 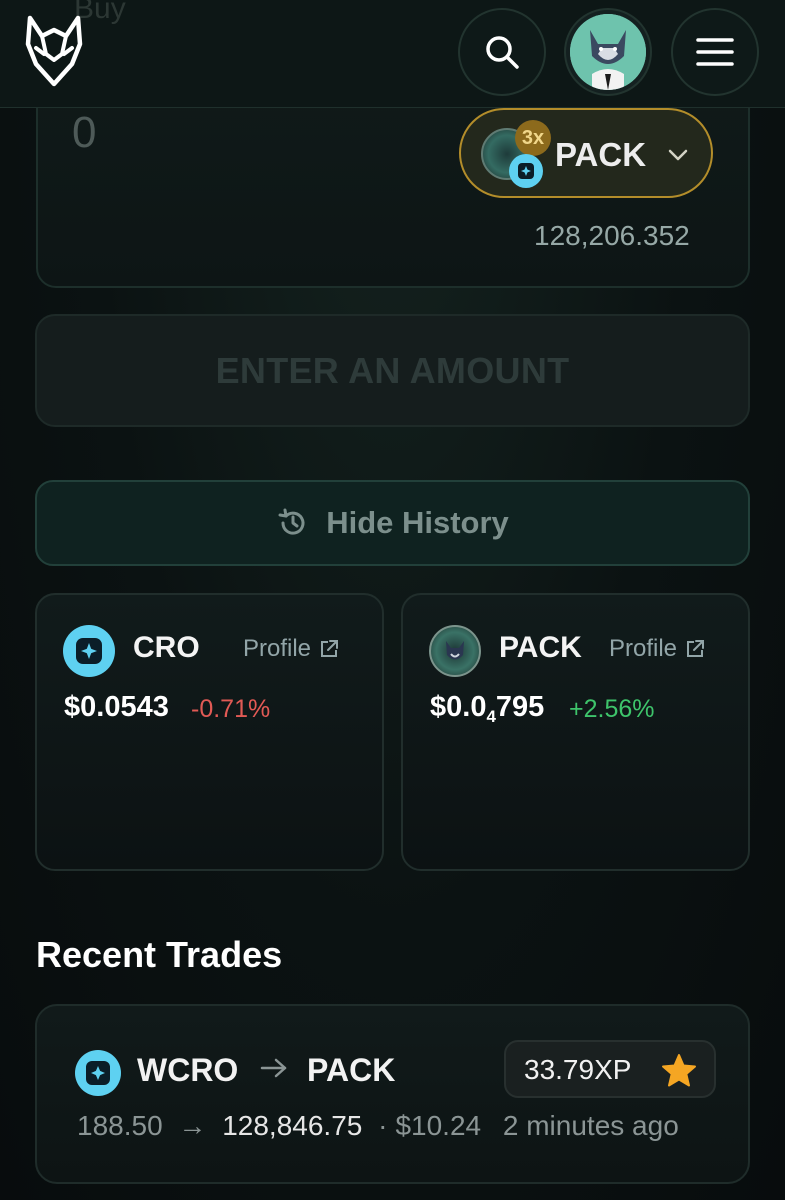 I want to click on history-icon, so click(x=291, y=521).